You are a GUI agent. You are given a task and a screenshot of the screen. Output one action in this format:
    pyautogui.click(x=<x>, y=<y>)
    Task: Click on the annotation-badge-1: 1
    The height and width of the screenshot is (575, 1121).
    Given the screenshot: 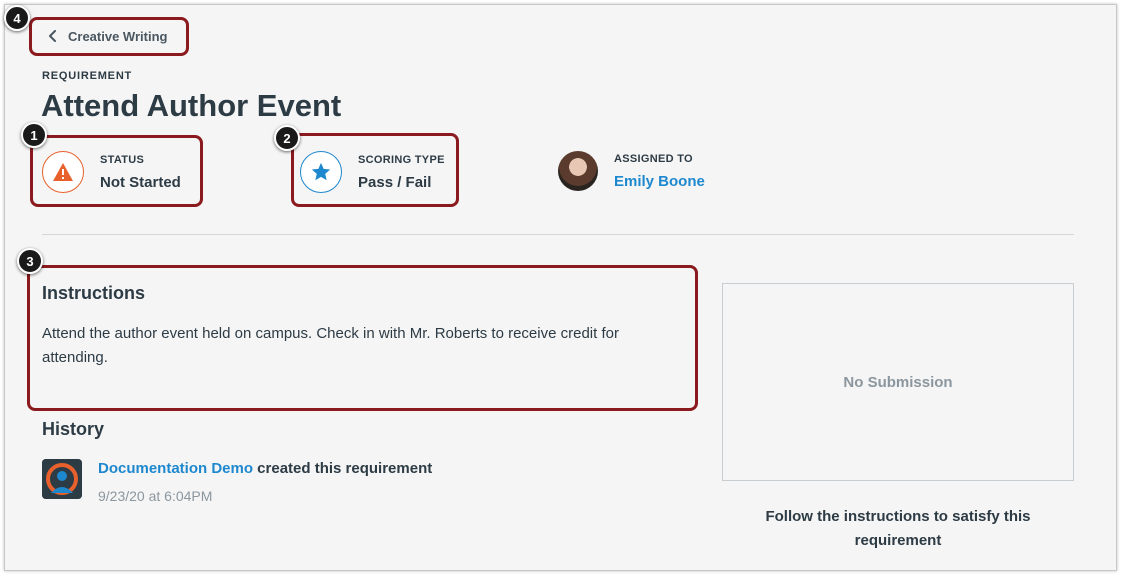 What is the action you would take?
    pyautogui.click(x=34, y=135)
    